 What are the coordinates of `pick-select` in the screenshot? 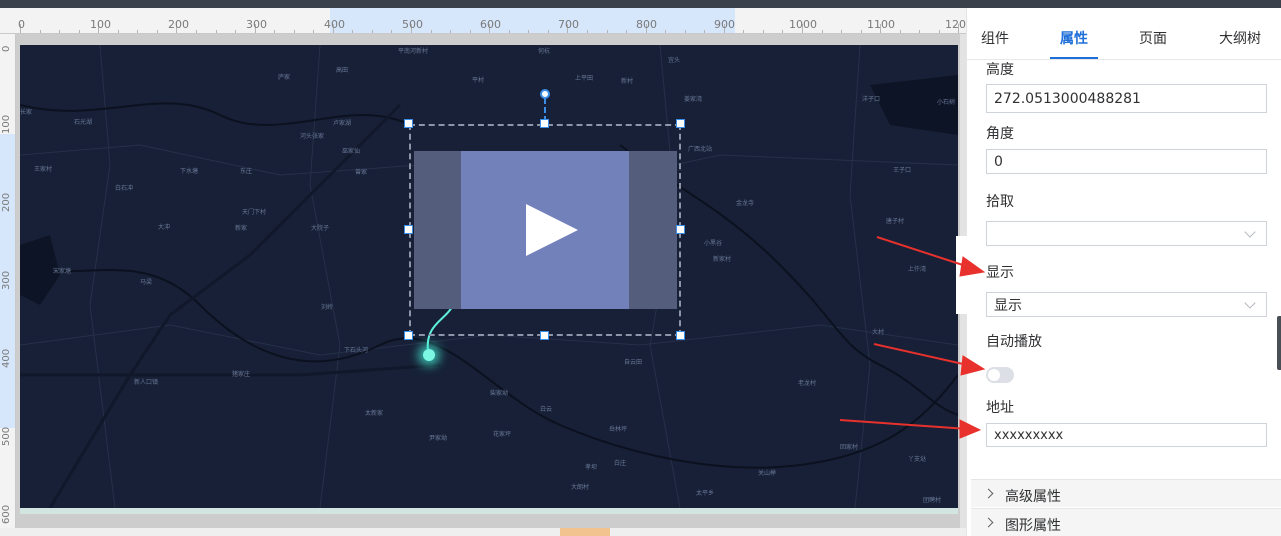 It's located at (1126, 233).